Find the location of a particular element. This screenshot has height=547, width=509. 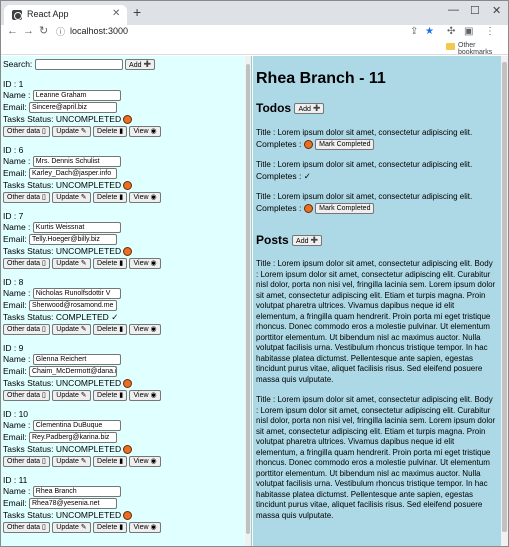

email-row: Email: Rey.Padberg@karina.biz is located at coordinates (60, 438).